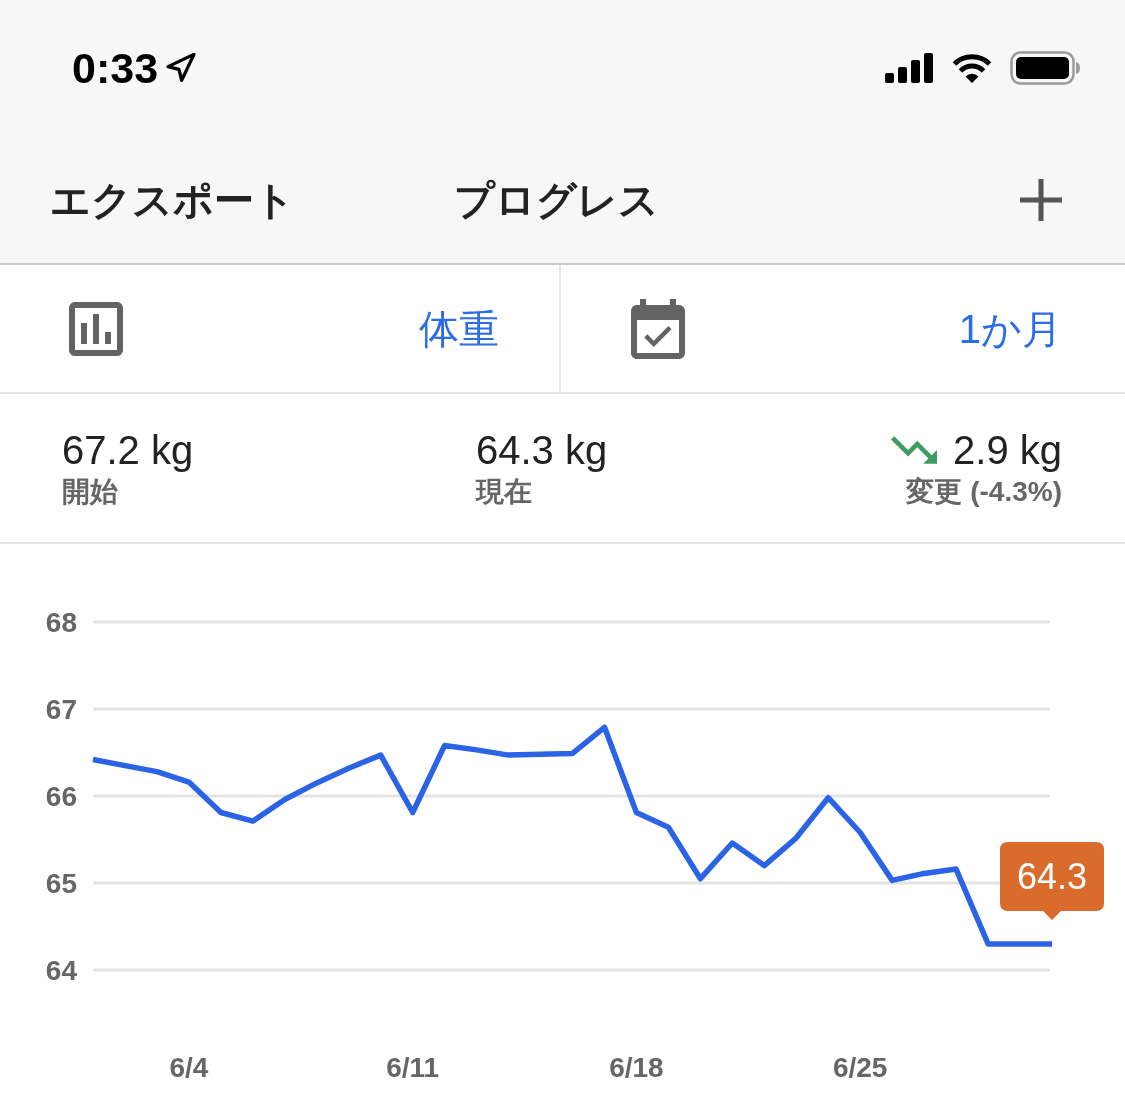  I want to click on x-axis-label: 6/18, so click(636, 1067).